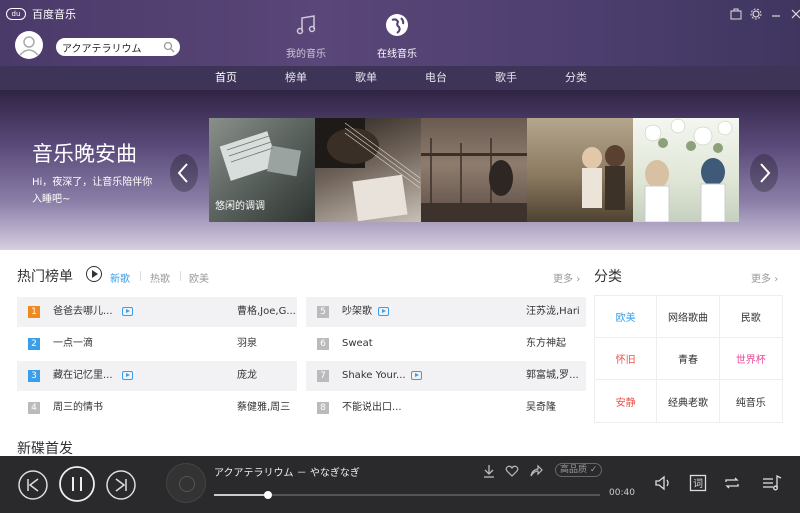  Describe the element at coordinates (34, 408) in the screenshot. I see `rank-badge: 4` at that location.